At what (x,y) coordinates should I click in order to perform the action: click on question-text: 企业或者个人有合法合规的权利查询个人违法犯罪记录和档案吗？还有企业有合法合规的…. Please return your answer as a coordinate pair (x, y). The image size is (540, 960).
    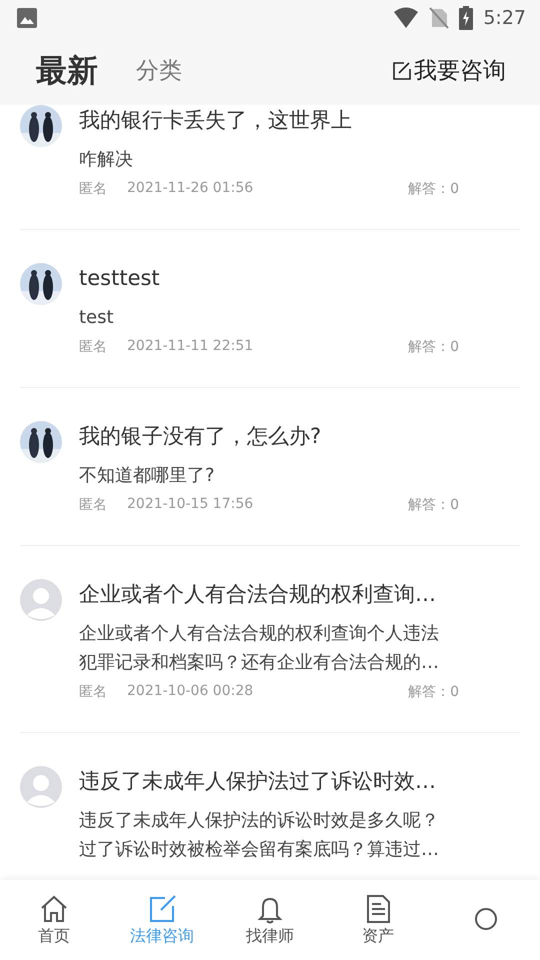
    Looking at the image, I should click on (259, 648).